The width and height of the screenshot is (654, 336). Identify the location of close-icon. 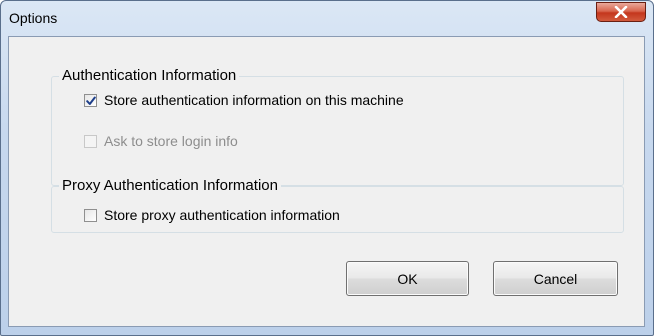
(621, 12).